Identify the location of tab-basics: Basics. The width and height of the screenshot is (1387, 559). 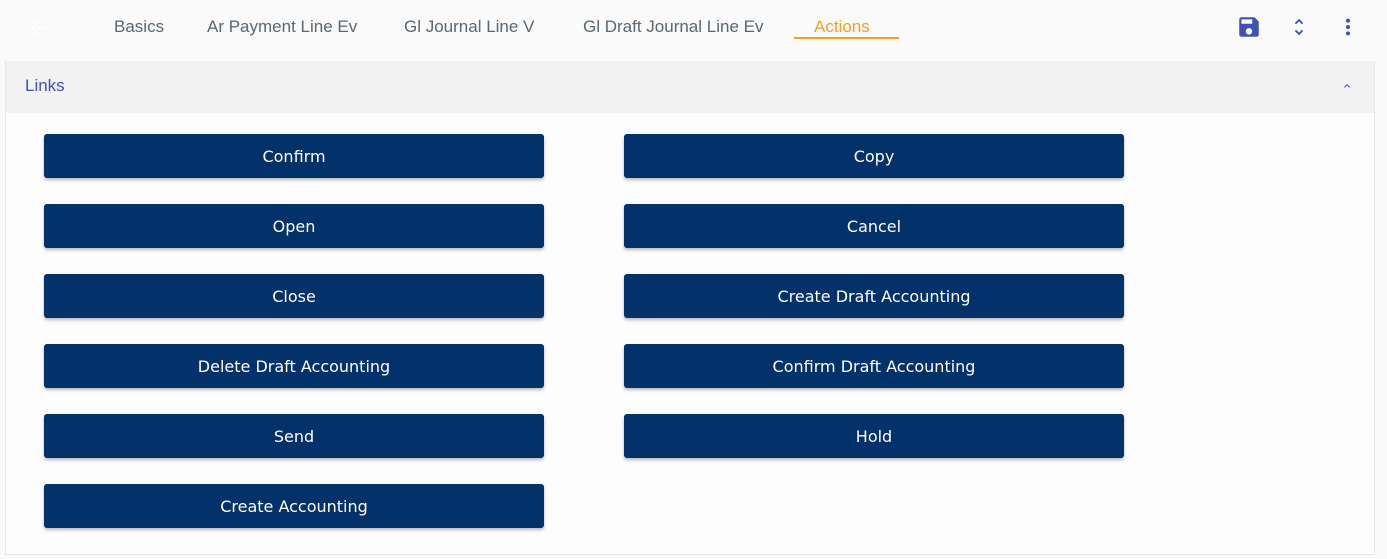
(139, 28).